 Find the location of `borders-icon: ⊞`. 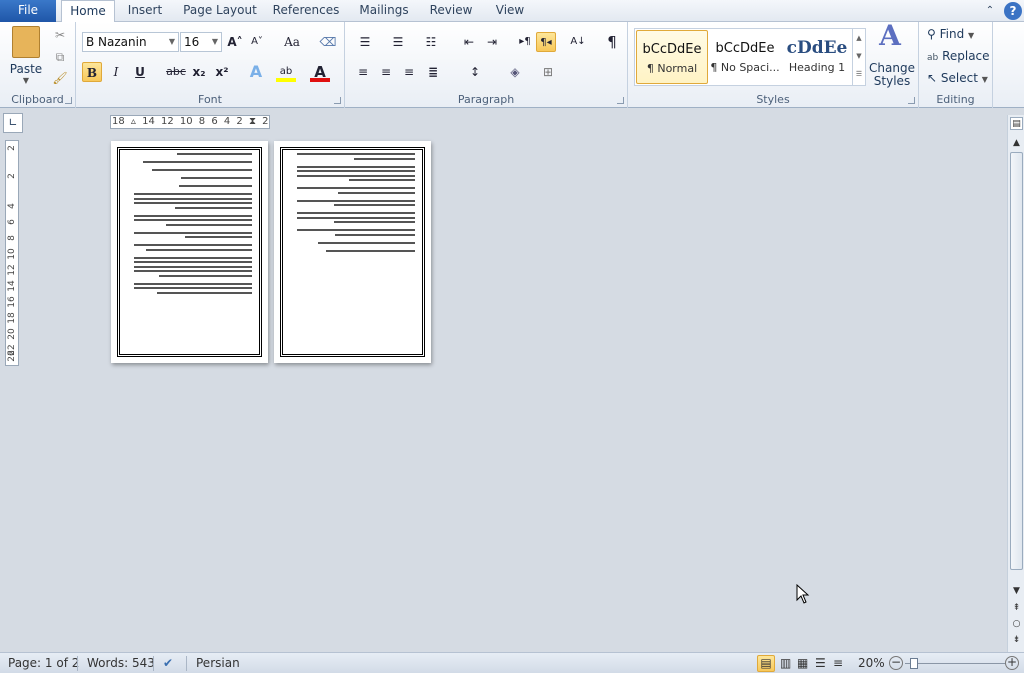

borders-icon: ⊞ is located at coordinates (548, 72).